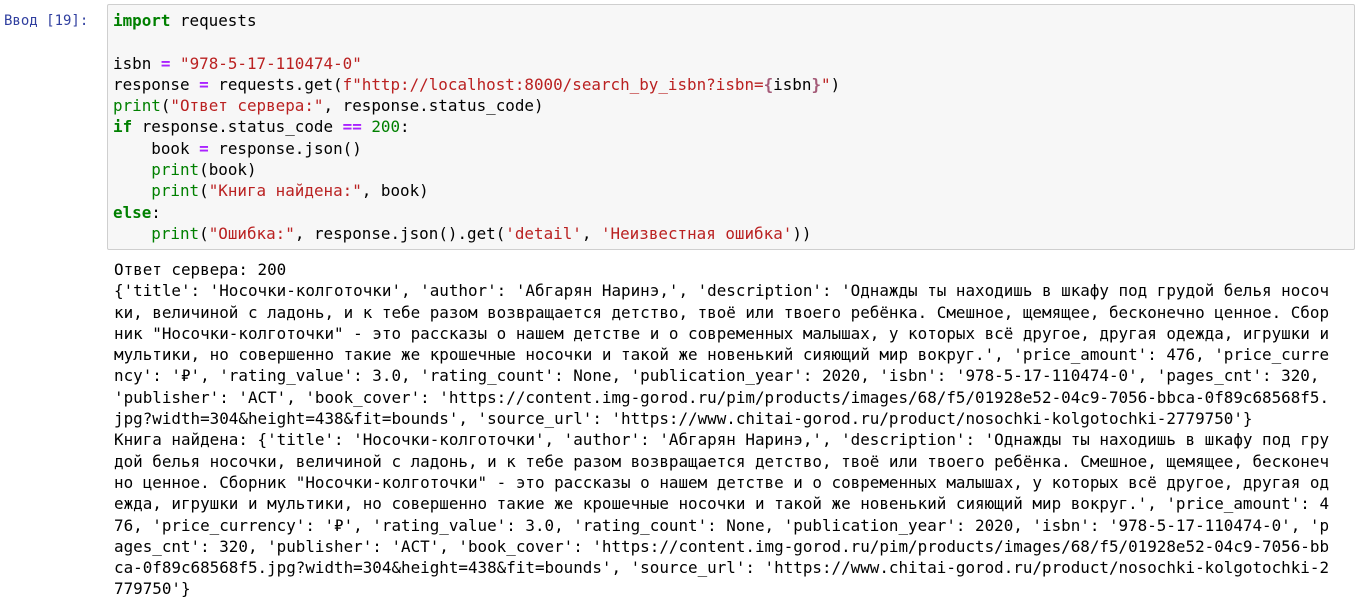 Image resolution: width=1361 pixels, height=610 pixels. Describe the element at coordinates (46, 21) in the screenshot. I see `input-prompt: Ввод [19]:` at that location.